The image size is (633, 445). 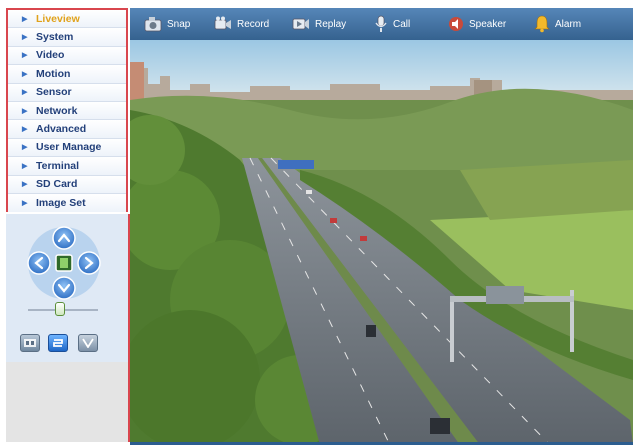 I want to click on menu-item-image-set: ▶ Image Set, so click(x=67, y=203).